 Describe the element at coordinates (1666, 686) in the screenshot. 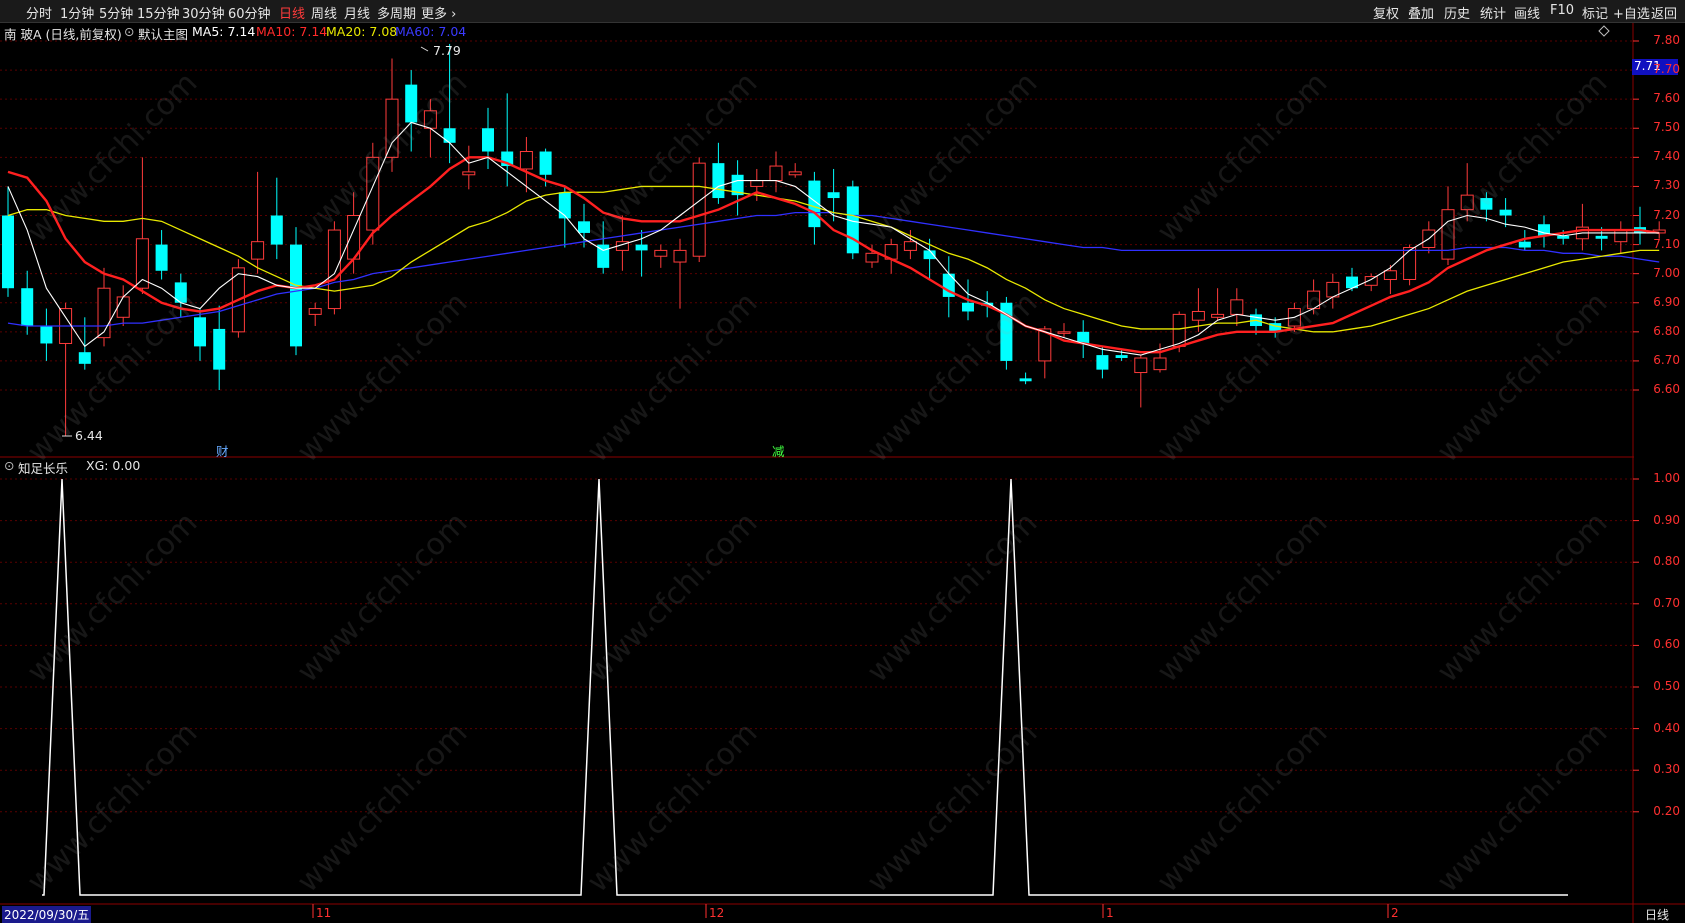

I see `indicator-tick-label: 0.50` at that location.